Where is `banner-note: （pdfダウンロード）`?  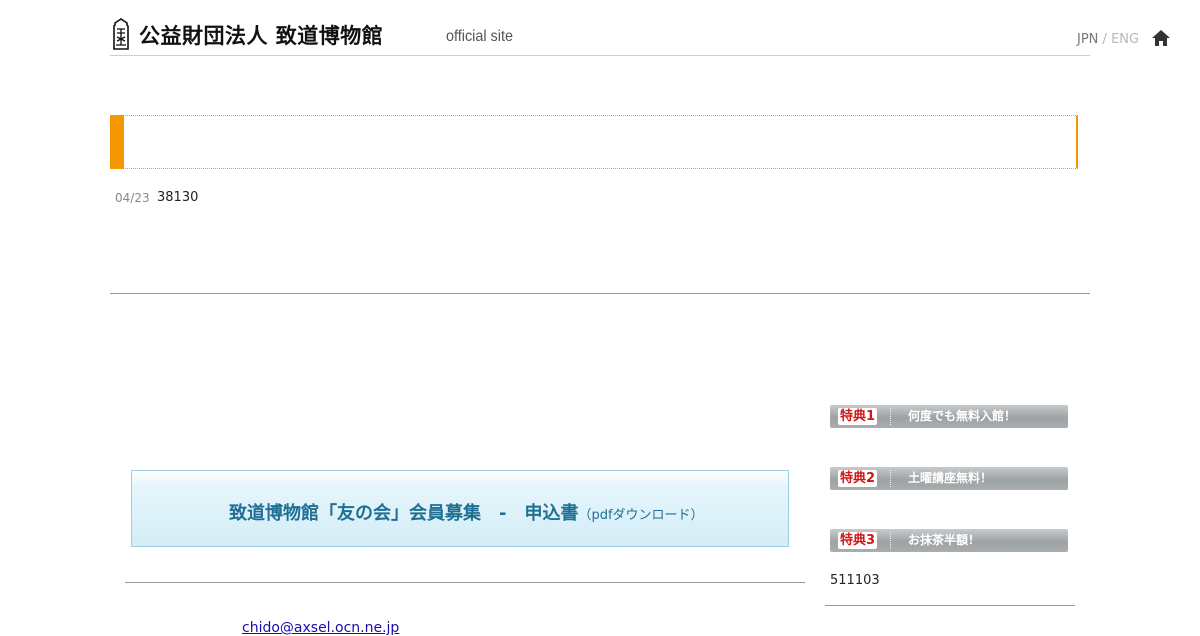
banner-note: （pdfダウンロード） is located at coordinates (641, 515).